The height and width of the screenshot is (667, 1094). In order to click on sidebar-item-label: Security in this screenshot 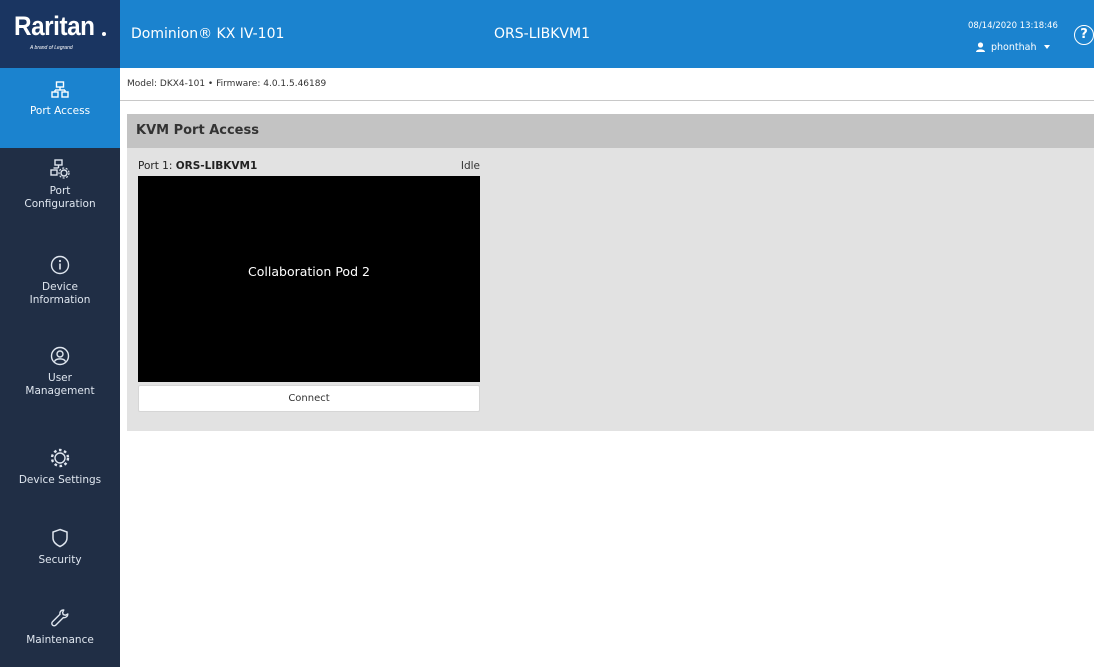, I will do `click(60, 560)`.